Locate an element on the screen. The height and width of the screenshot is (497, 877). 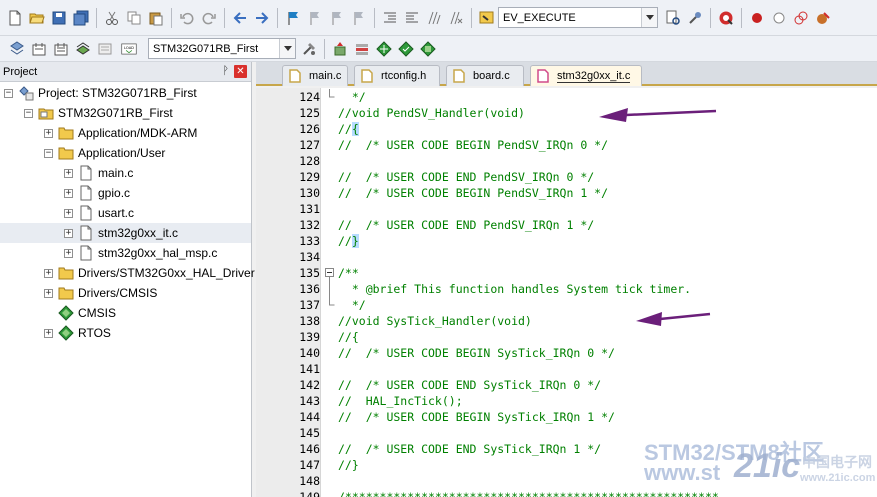
breakpoint-icon is located at coordinates (757, 18).